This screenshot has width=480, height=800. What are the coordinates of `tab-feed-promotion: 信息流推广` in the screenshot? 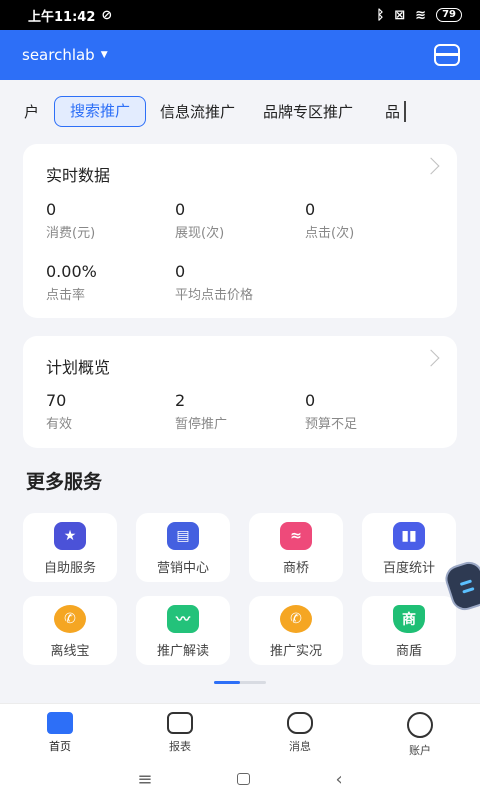 It's located at (197, 111).